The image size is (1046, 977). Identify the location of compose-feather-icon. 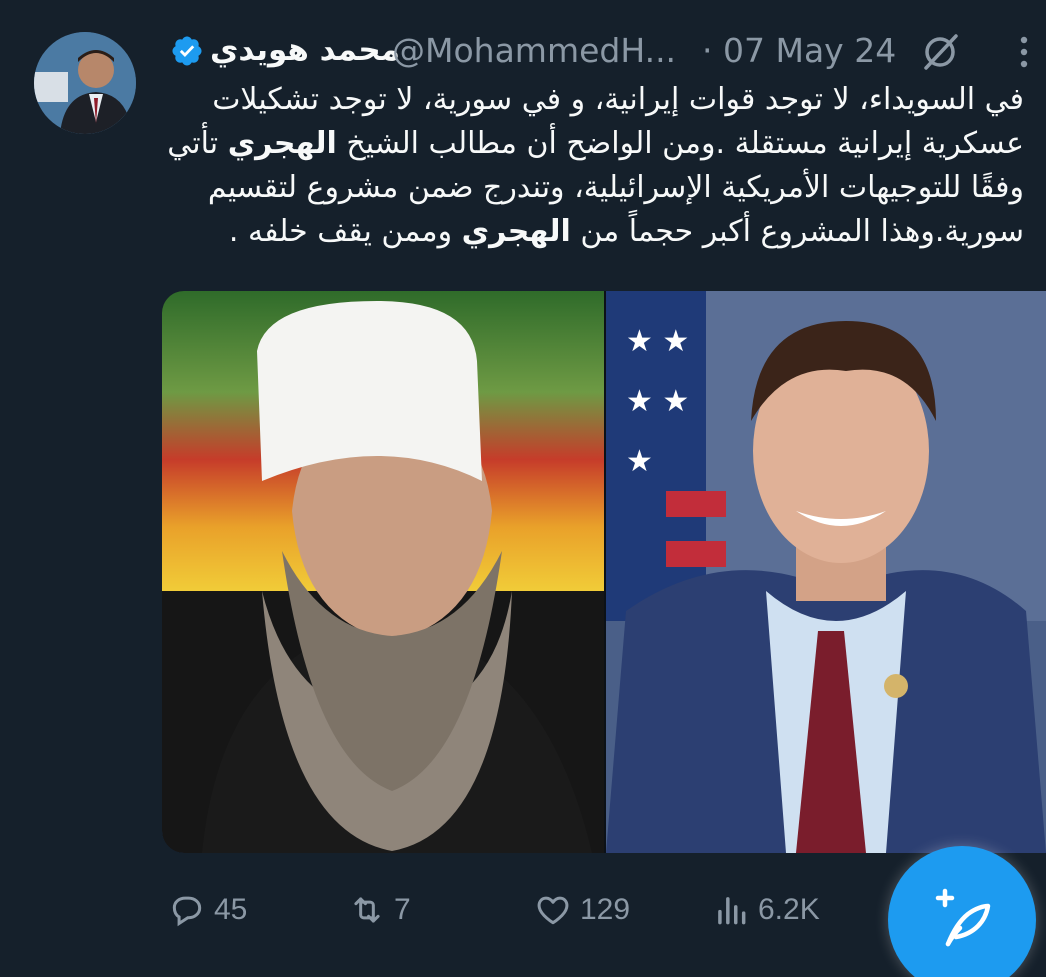
(963, 917).